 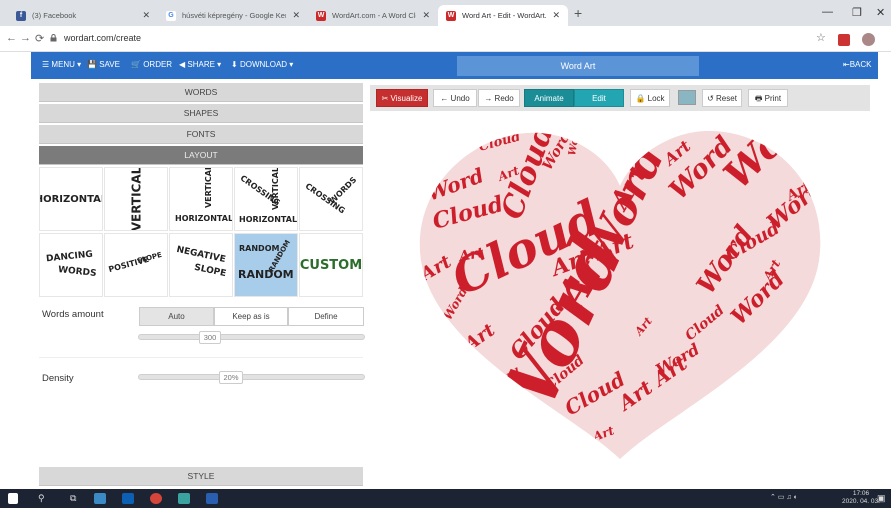 I want to click on order-button: 🛒 ORDER, so click(x=151, y=64).